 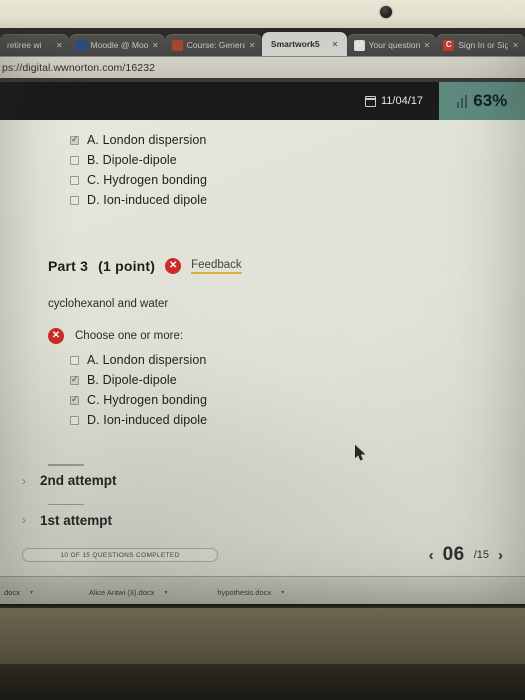 What do you see at coordinates (262, 14) in the screenshot?
I see `laptop-top-bezel` at bounding box center [262, 14].